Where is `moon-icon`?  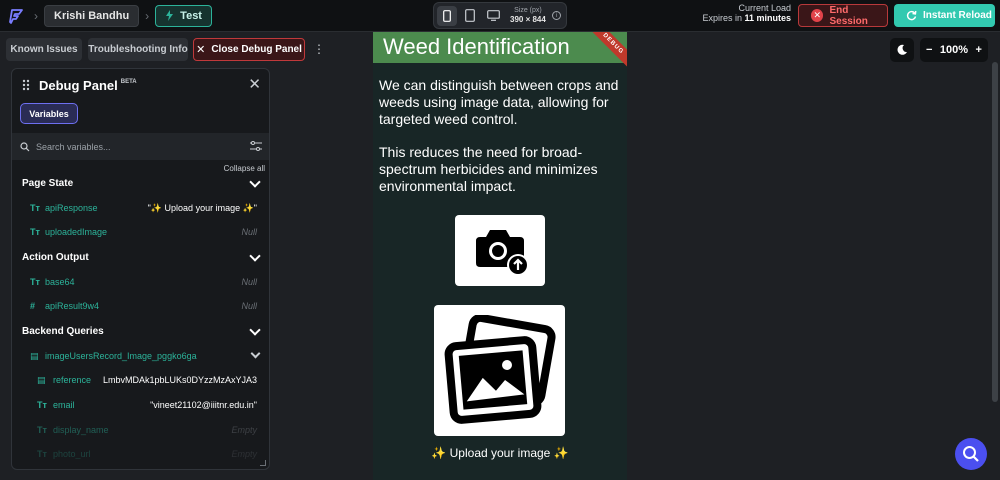
moon-icon is located at coordinates (902, 49).